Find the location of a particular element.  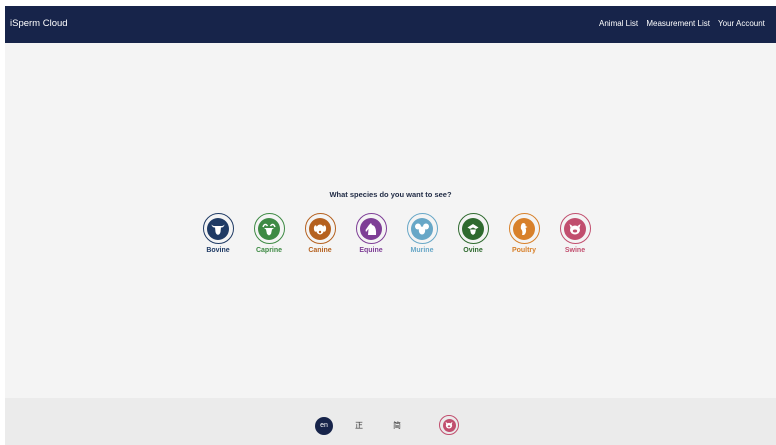

species-label: Murine is located at coordinates (422, 250).